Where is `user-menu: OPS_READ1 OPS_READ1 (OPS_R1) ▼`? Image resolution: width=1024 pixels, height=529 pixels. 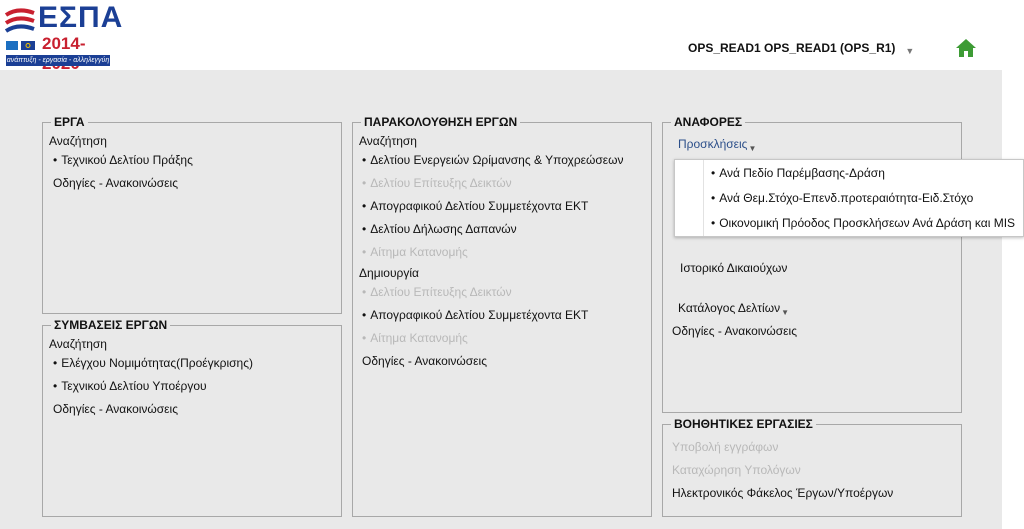 user-menu: OPS_READ1 OPS_READ1 (OPS_R1) ▼ is located at coordinates (801, 48).